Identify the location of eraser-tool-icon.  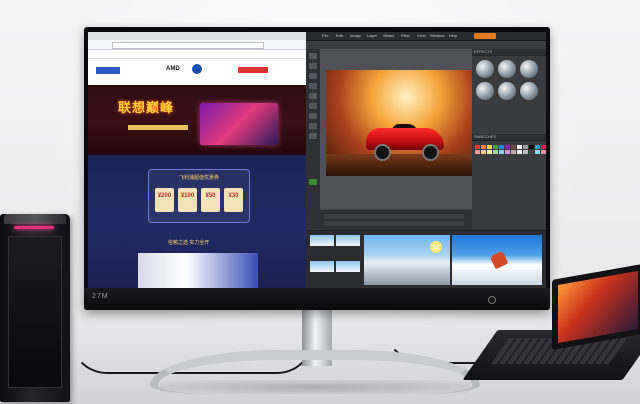
(313, 116).